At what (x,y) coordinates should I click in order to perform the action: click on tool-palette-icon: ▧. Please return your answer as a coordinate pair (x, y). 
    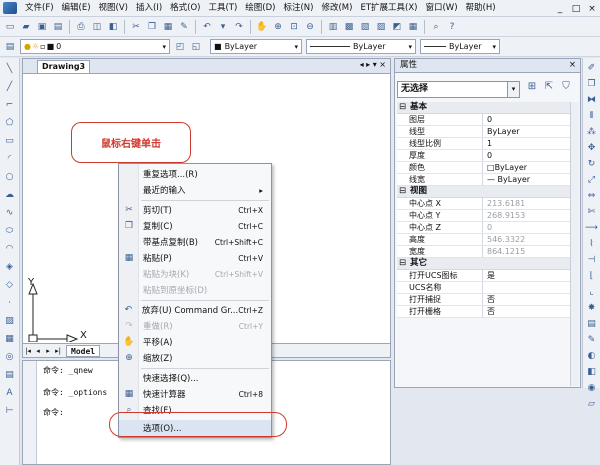
    Looking at the image, I should click on (365, 27).